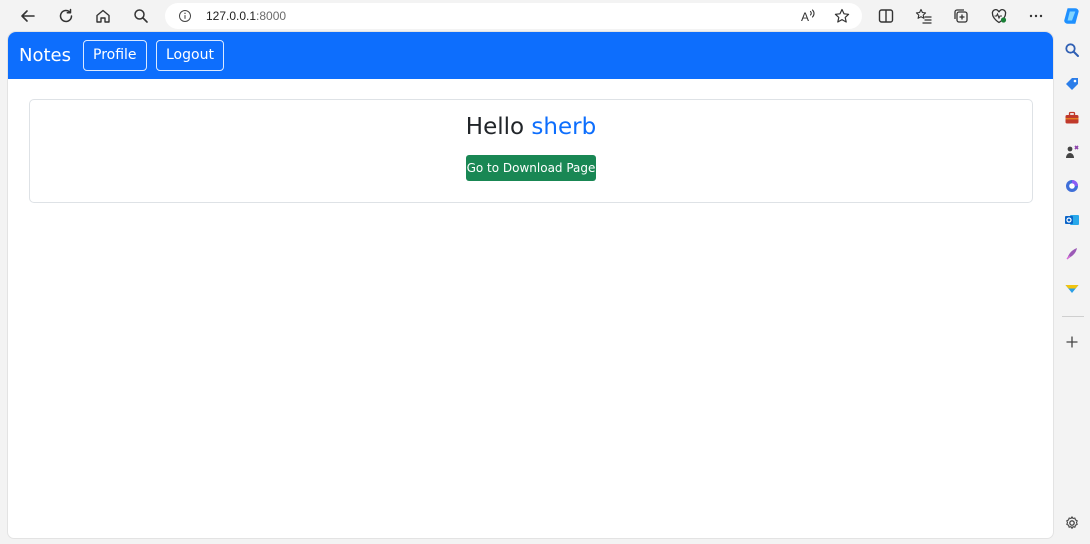 Image resolution: width=1090 pixels, height=544 pixels. I want to click on designer-icon, so click(1072, 254).